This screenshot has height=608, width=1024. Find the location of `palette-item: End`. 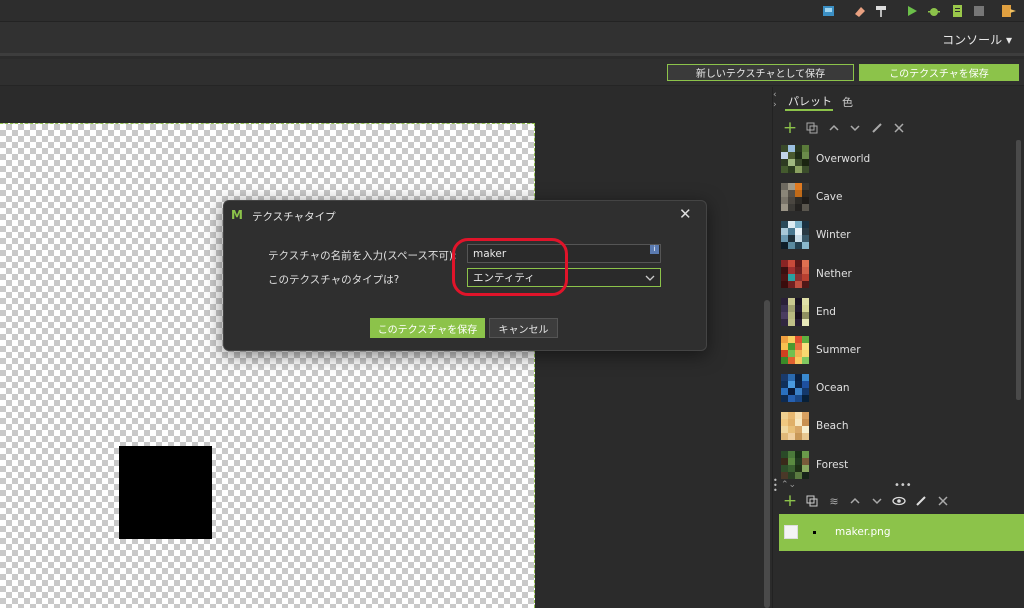

palette-item: End is located at coordinates (896, 312).